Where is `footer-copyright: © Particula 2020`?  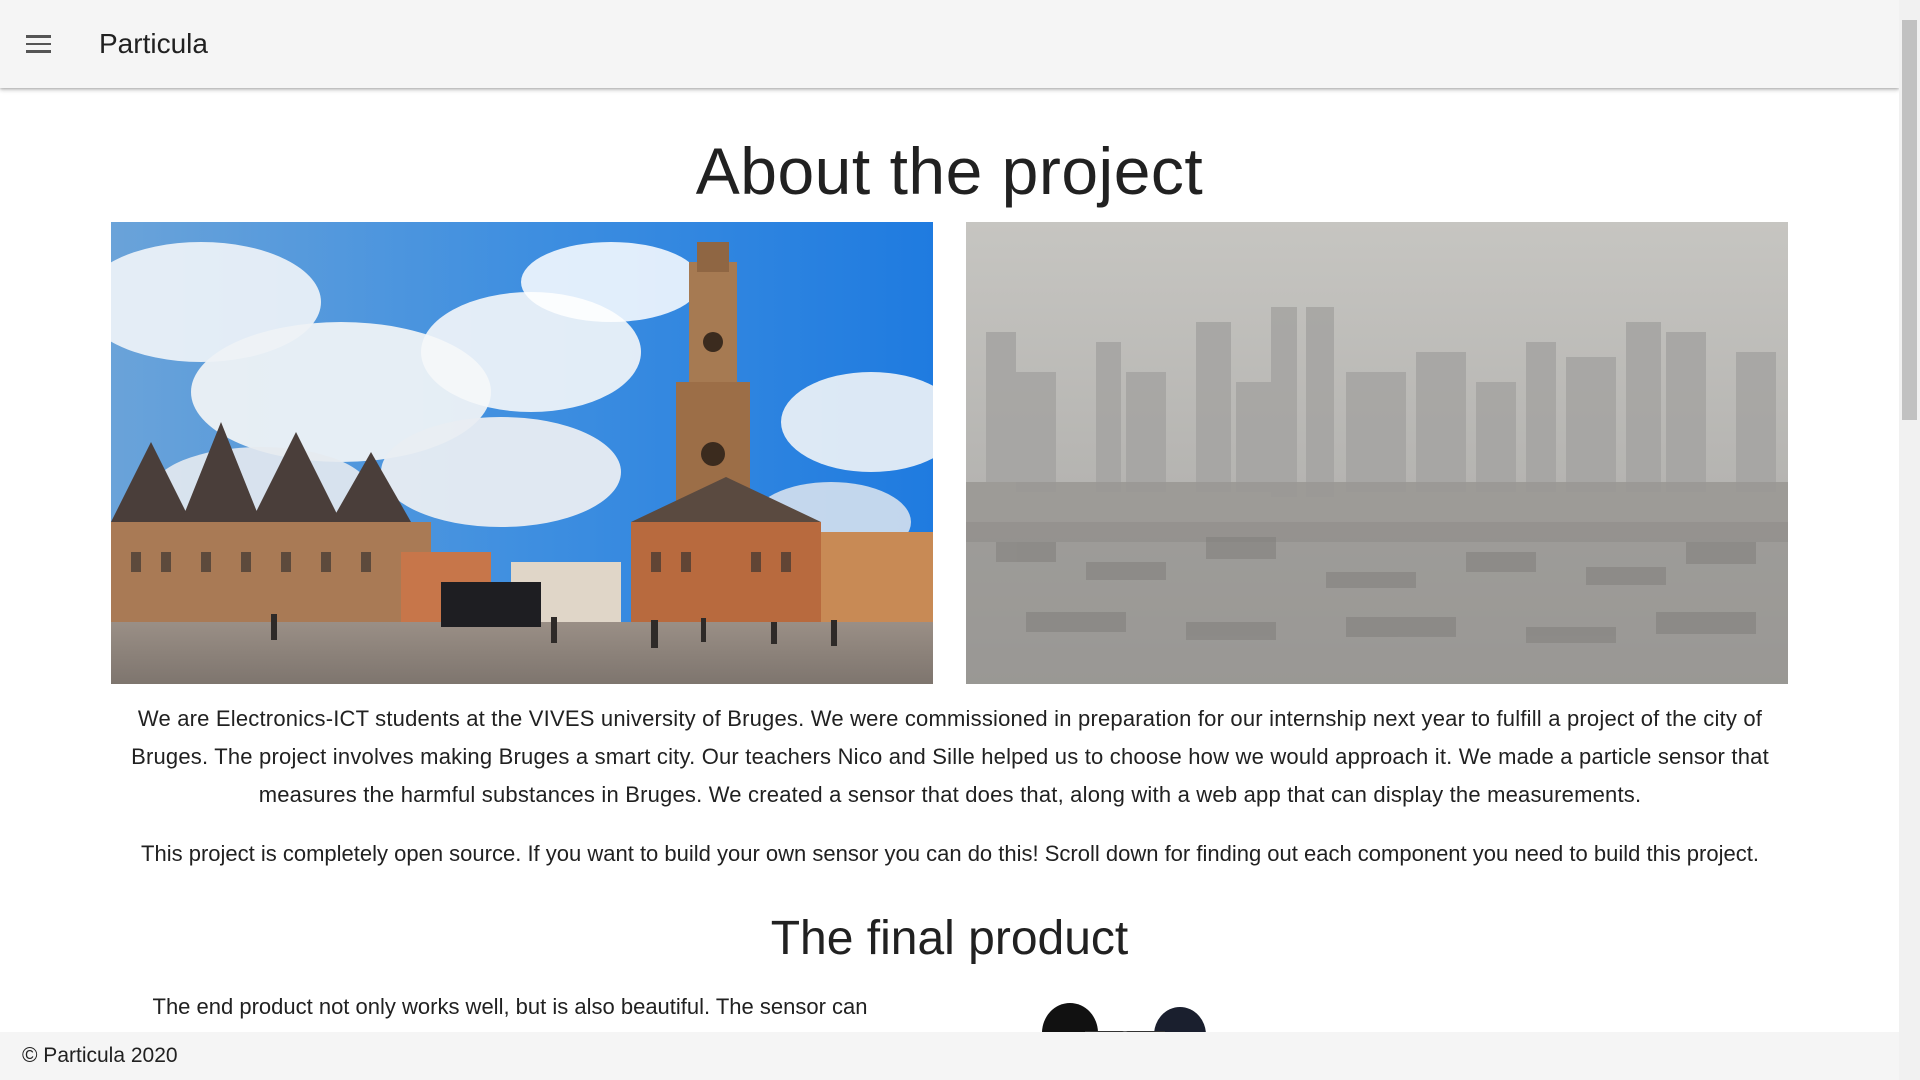 footer-copyright: © Particula 2020 is located at coordinates (100, 1055).